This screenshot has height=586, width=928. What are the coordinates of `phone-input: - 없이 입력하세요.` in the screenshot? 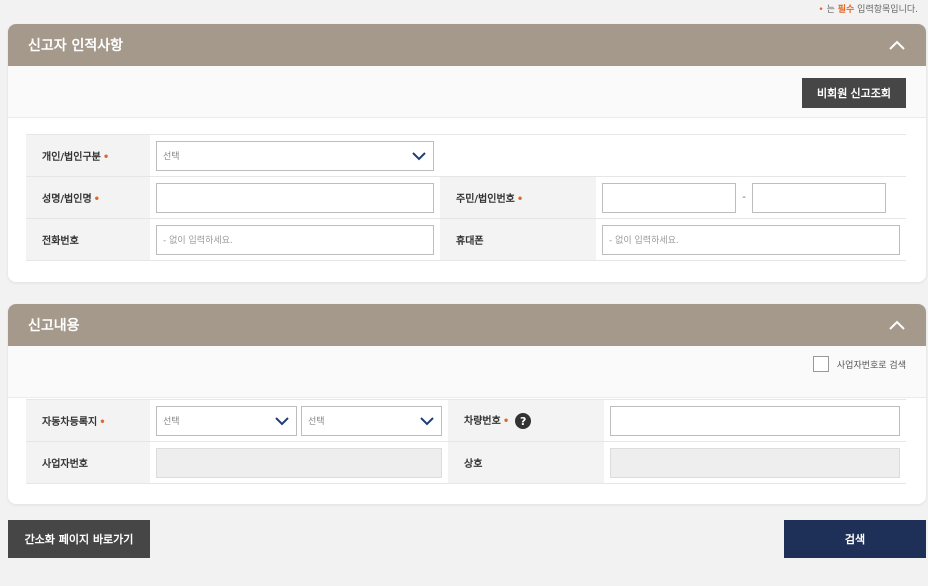 It's located at (295, 239).